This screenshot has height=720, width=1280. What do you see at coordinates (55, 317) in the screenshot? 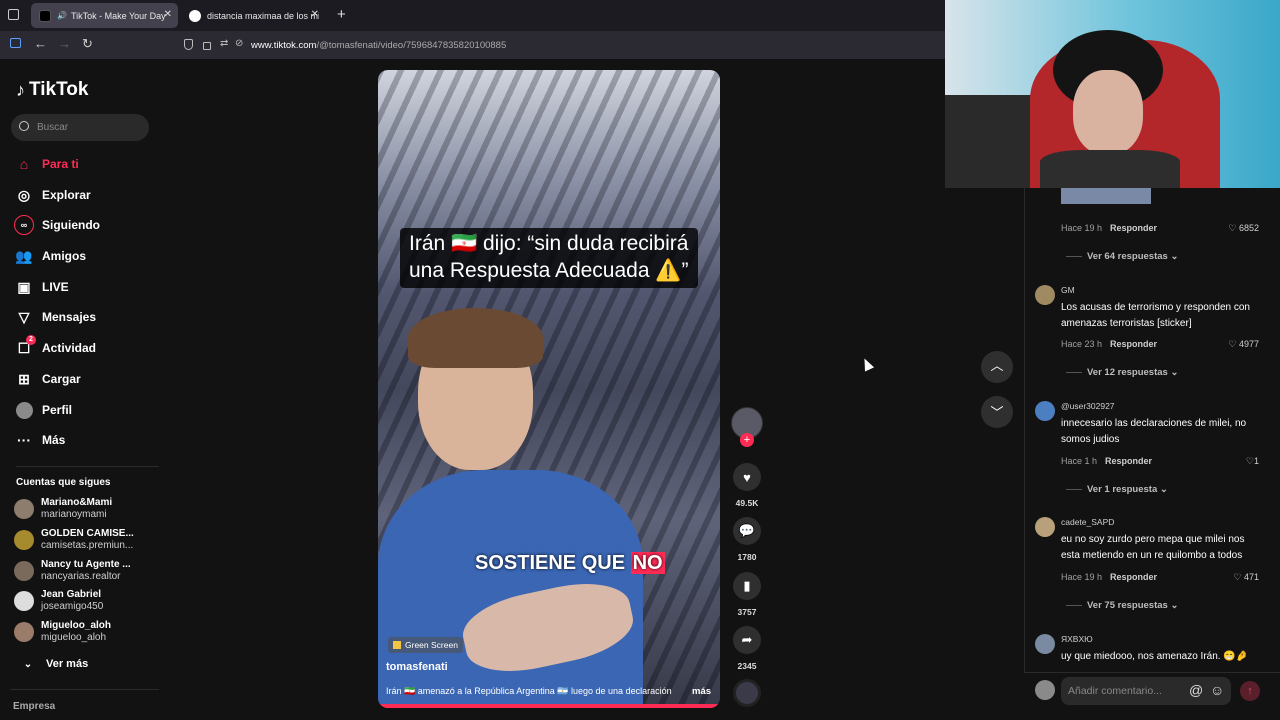
I see `nav-mensajes: ▽ Mensajes` at bounding box center [55, 317].